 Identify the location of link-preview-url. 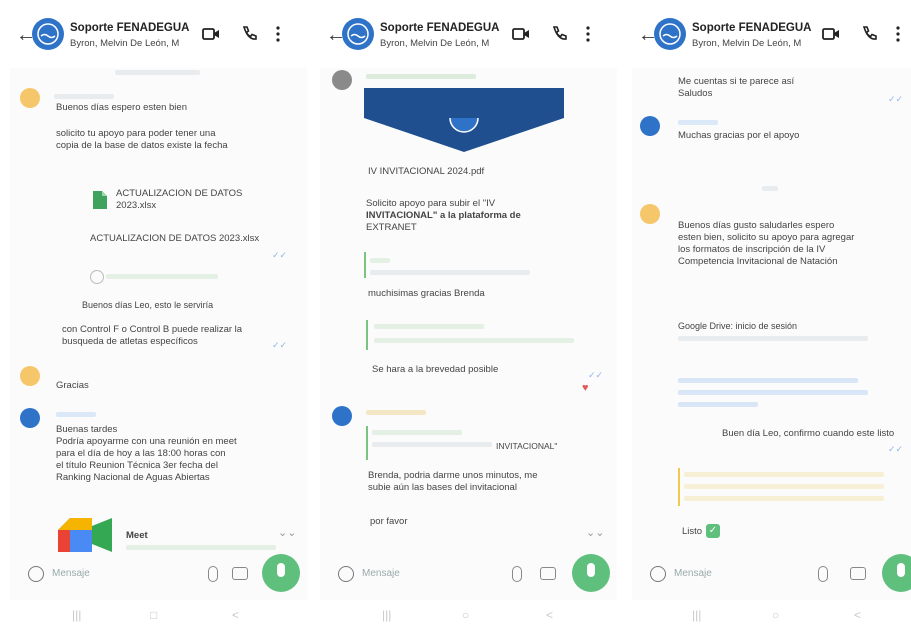
(201, 547).